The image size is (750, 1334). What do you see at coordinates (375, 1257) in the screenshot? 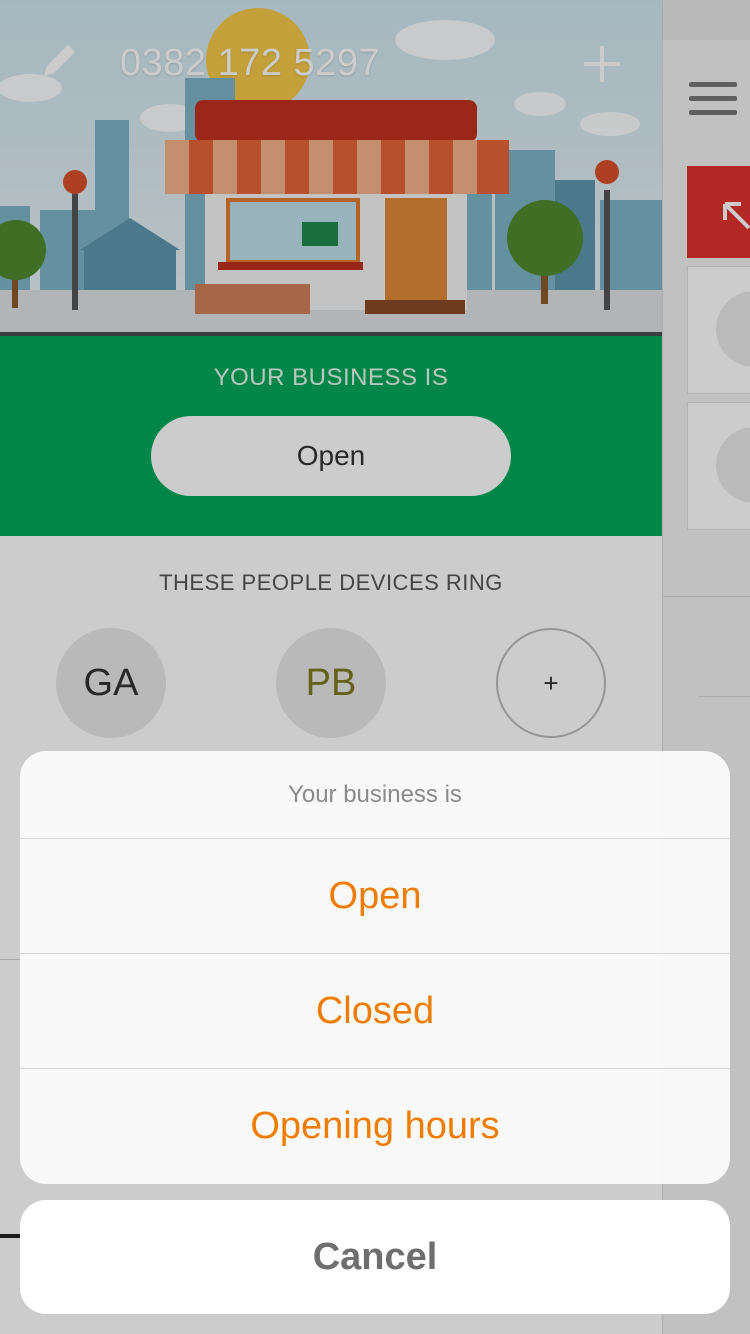
I see `cancel-button: Cancel` at bounding box center [375, 1257].